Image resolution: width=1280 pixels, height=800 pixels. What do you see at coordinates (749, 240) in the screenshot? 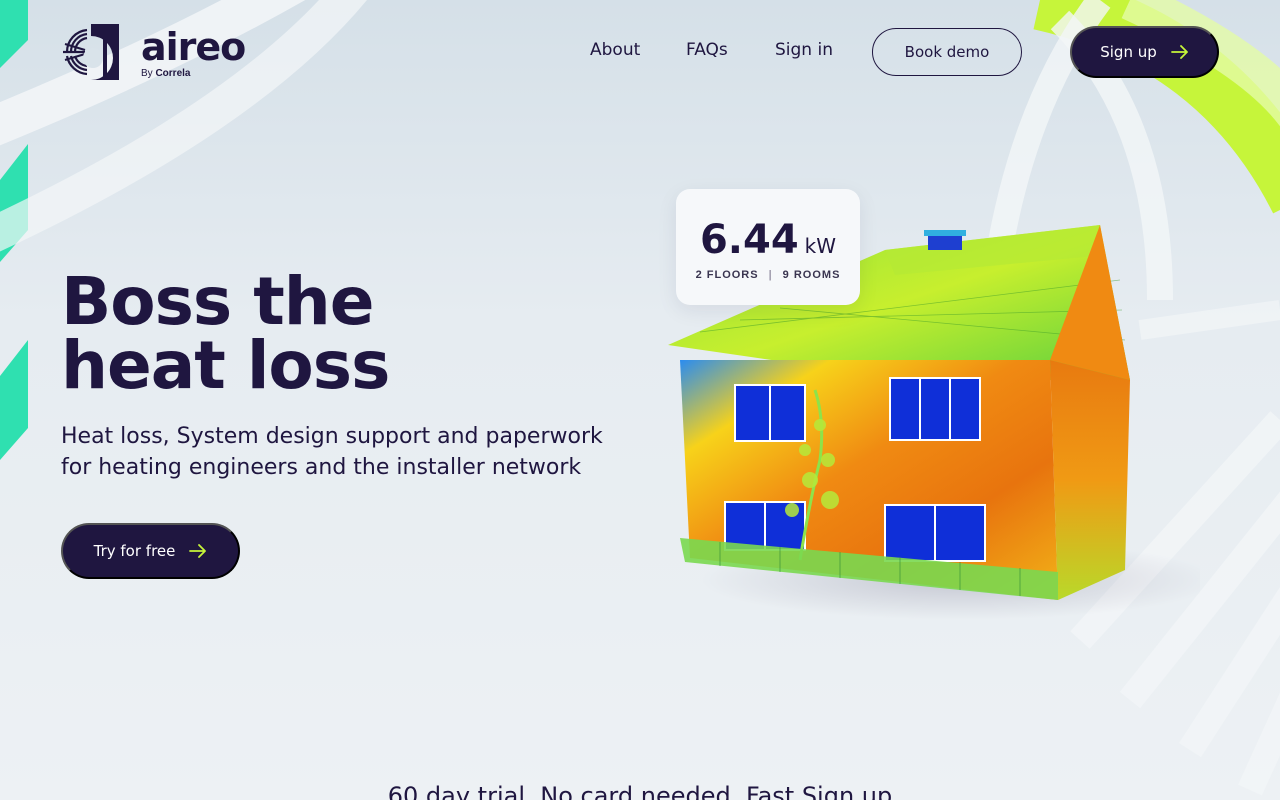
I see `stat-value: 6.44` at bounding box center [749, 240].